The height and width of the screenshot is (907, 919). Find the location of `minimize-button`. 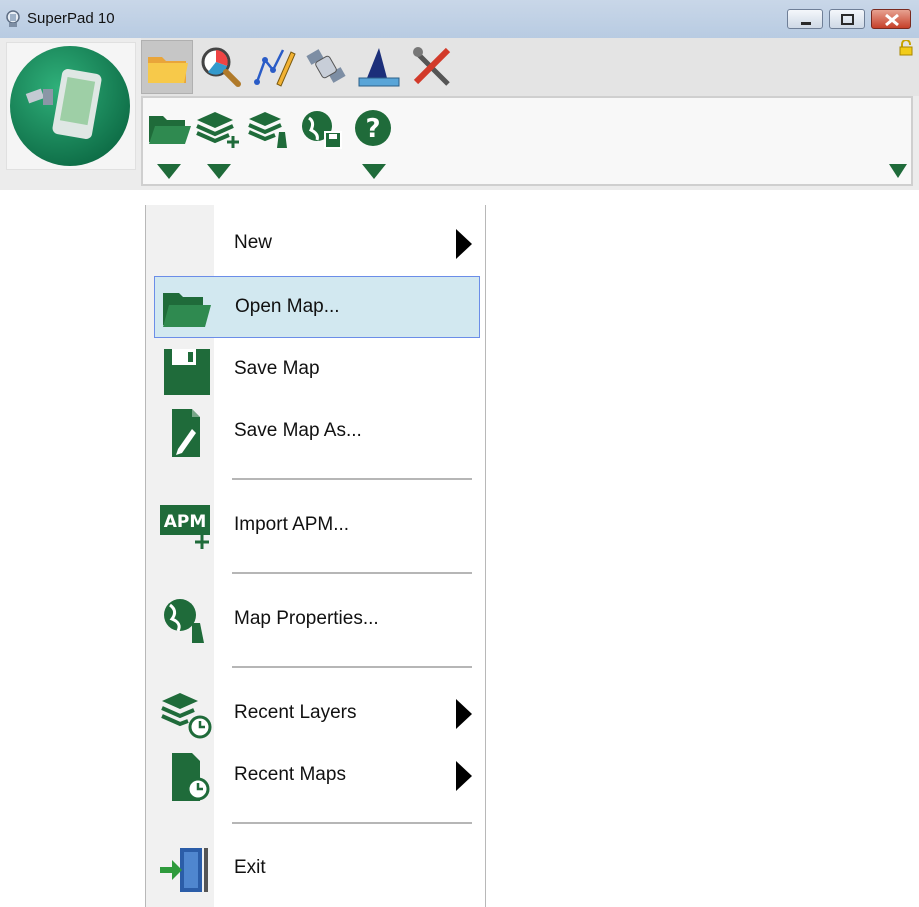

minimize-button is located at coordinates (805, 19).